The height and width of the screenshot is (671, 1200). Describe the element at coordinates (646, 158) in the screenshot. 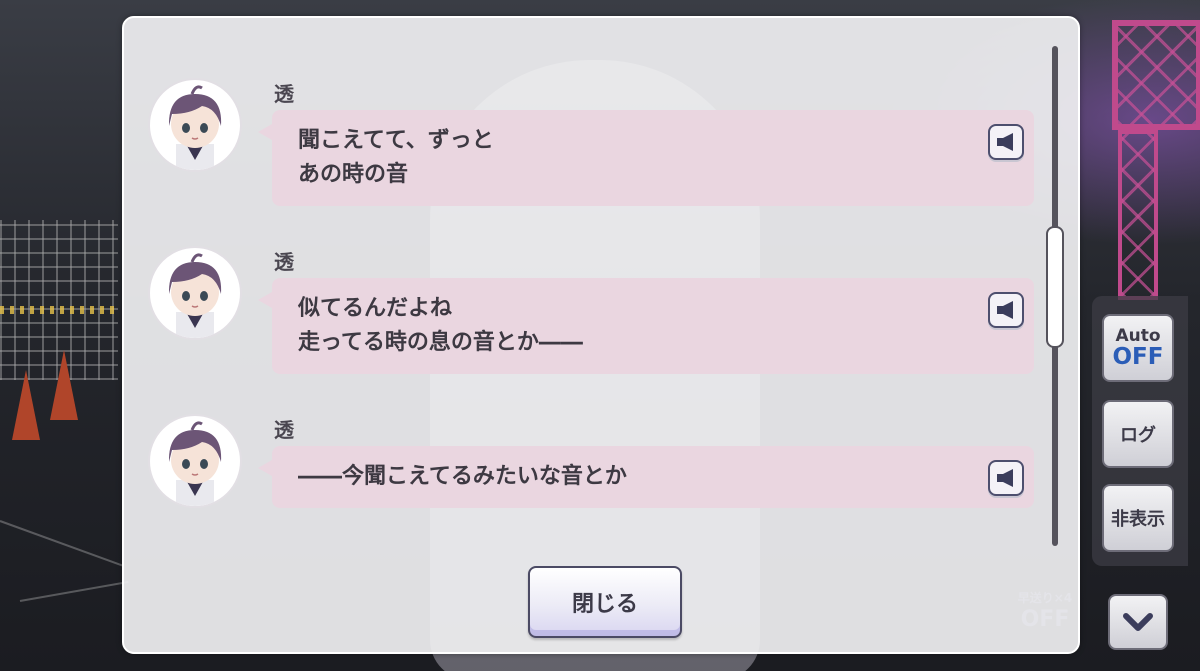

I see `dialogue-bubble: 聞こえてて、ずっと あの時の音` at that location.